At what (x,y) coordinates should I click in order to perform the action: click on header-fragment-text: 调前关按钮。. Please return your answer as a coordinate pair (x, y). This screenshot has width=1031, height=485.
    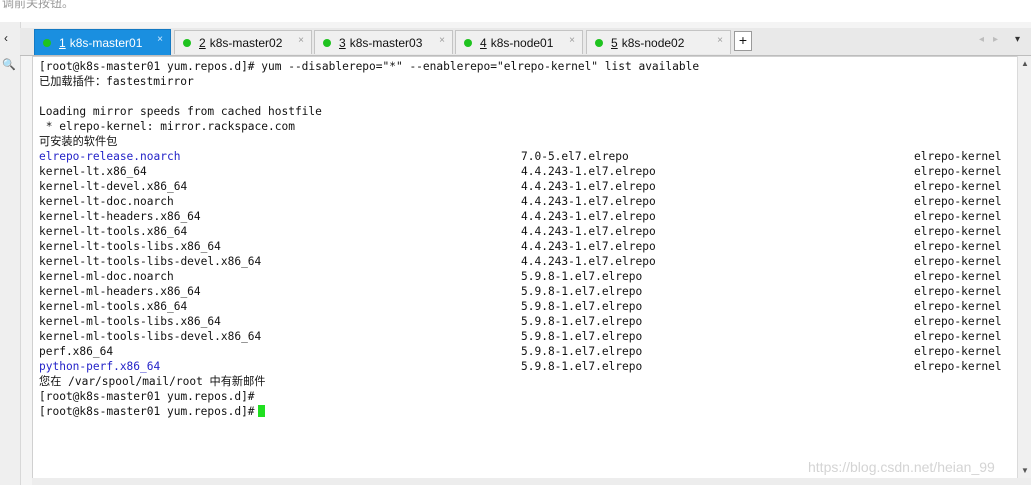
    Looking at the image, I should click on (38, 5).